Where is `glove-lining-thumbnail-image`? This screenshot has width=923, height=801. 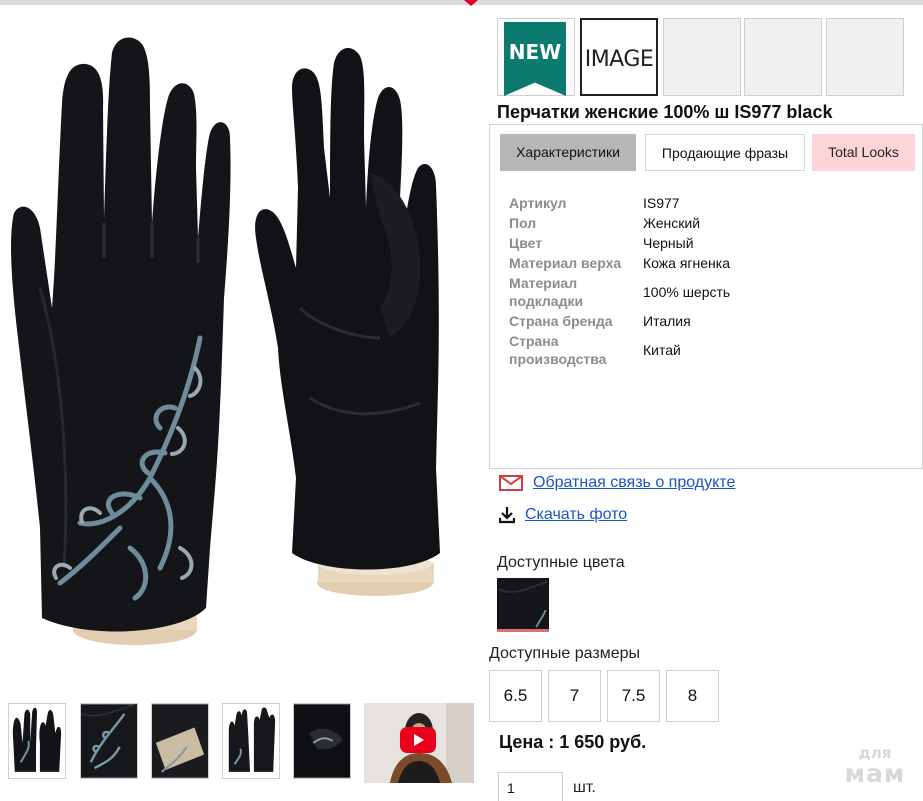 glove-lining-thumbnail-image is located at coordinates (180, 741).